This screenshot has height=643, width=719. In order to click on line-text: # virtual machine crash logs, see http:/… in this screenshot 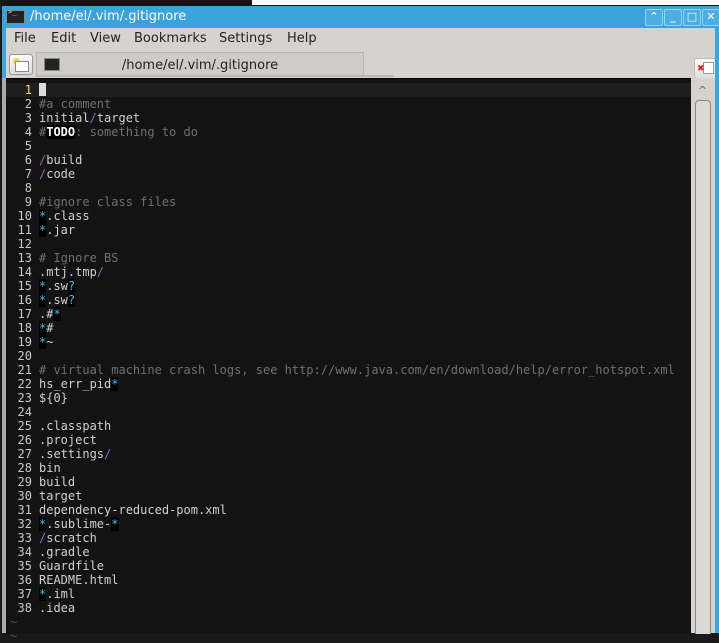, I will do `click(357, 370)`.